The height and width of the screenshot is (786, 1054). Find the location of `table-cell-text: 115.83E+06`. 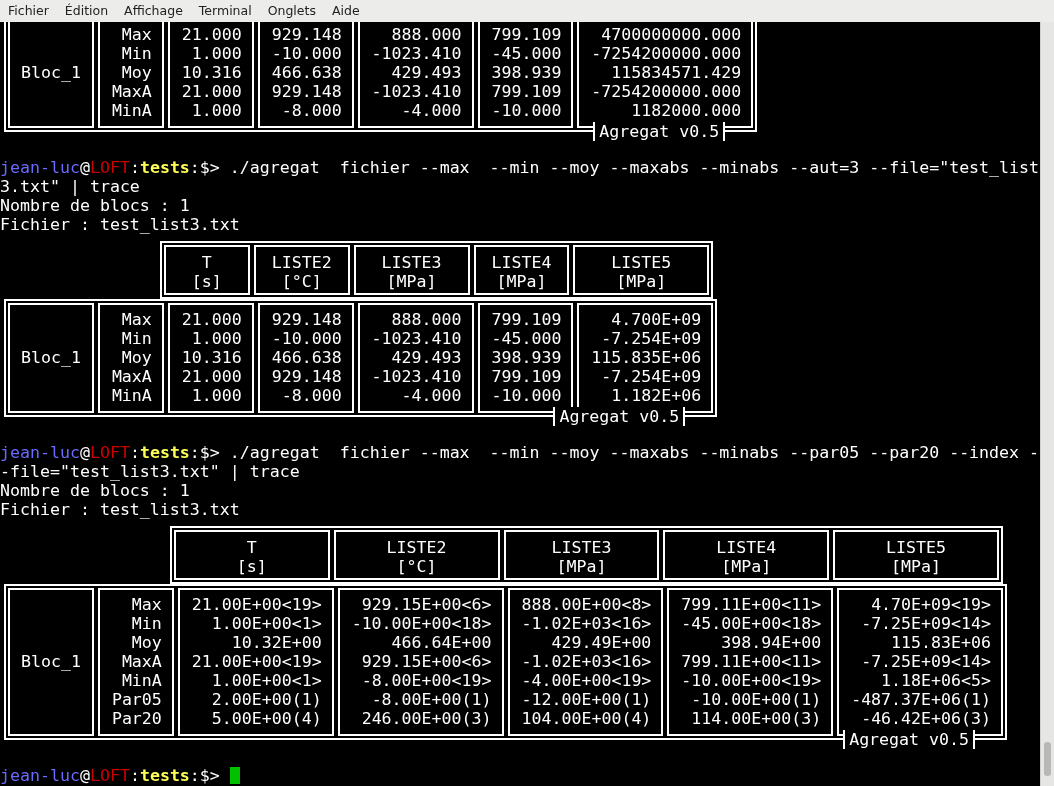

table-cell-text: 115.83E+06 is located at coordinates (940, 642).